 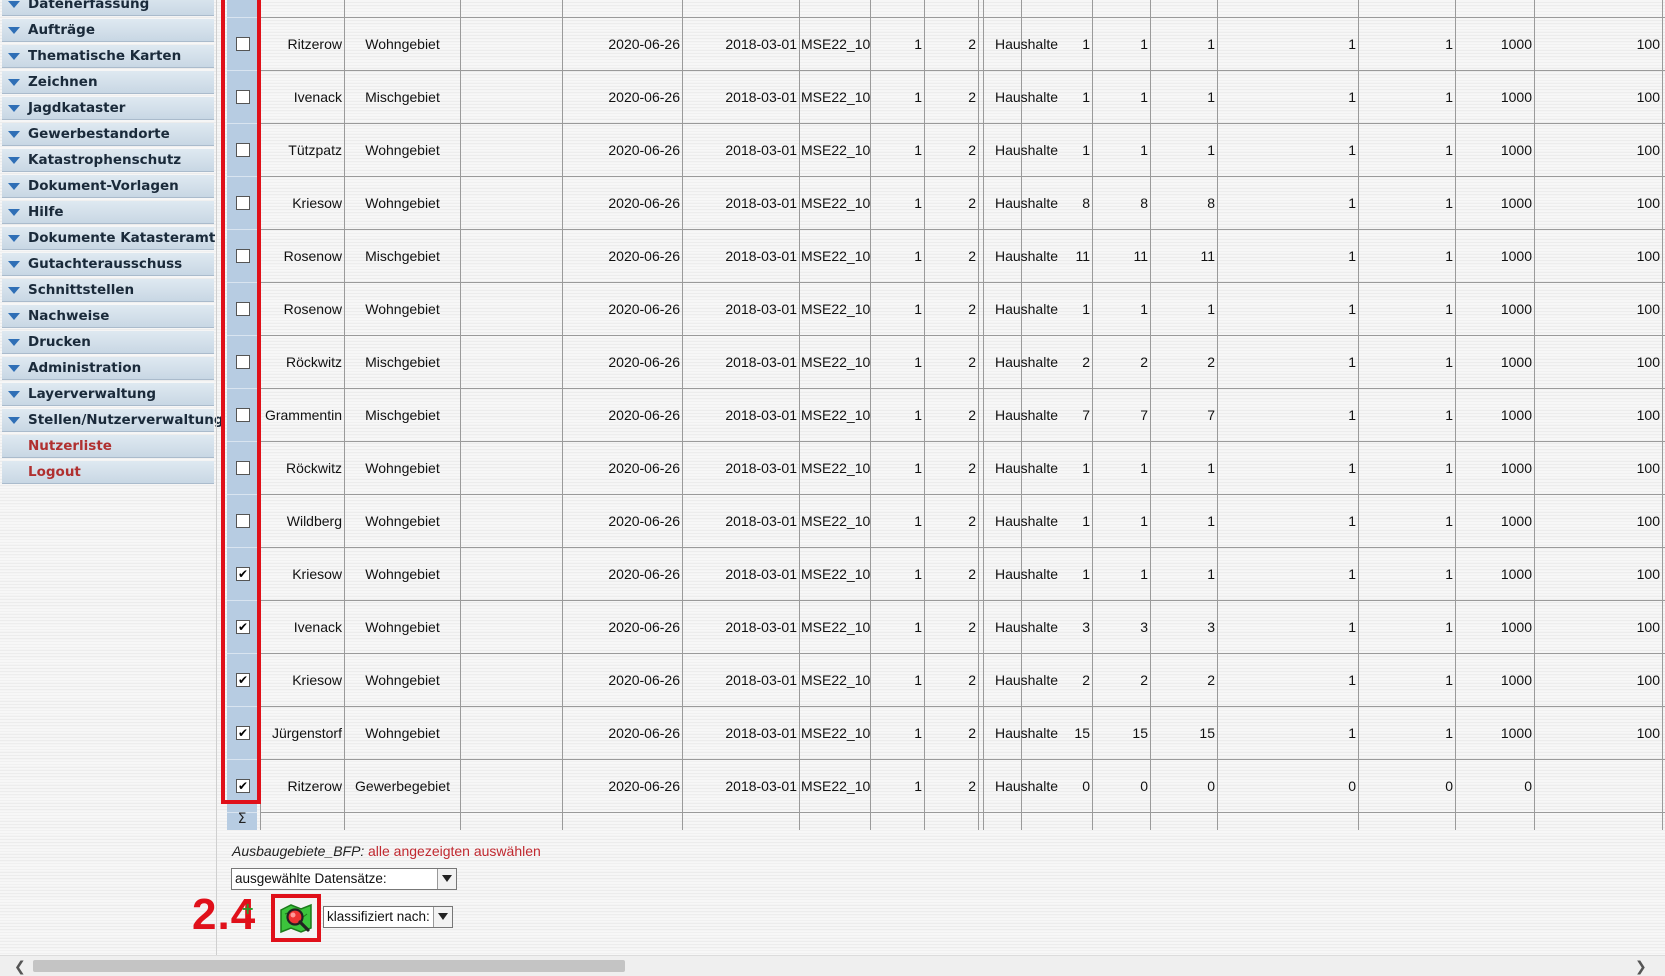 What do you see at coordinates (108, 238) in the screenshot?
I see `sidebar-item: Dokumente Katasteramt` at bounding box center [108, 238].